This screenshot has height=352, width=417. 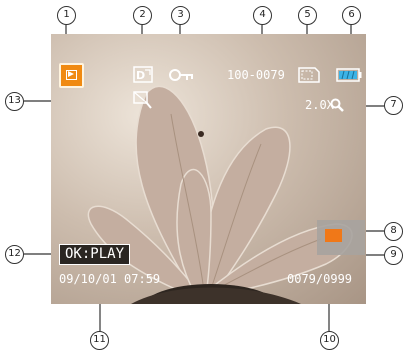 I want to click on callout-9: 9, so click(x=393, y=255).